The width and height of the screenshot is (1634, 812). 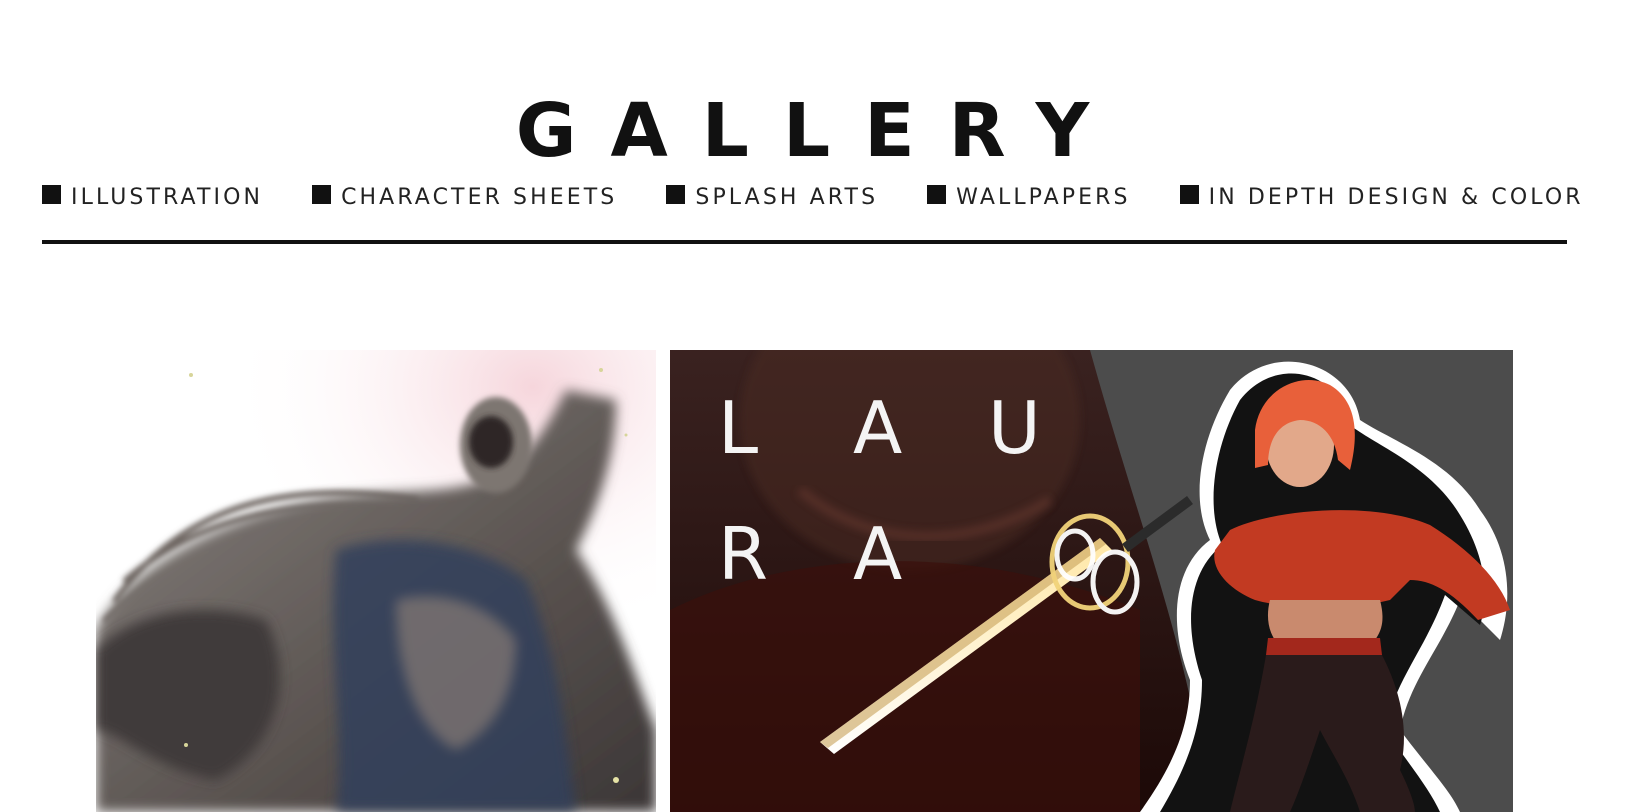 I want to click on page-title: GALLERY, so click(x=819, y=130).